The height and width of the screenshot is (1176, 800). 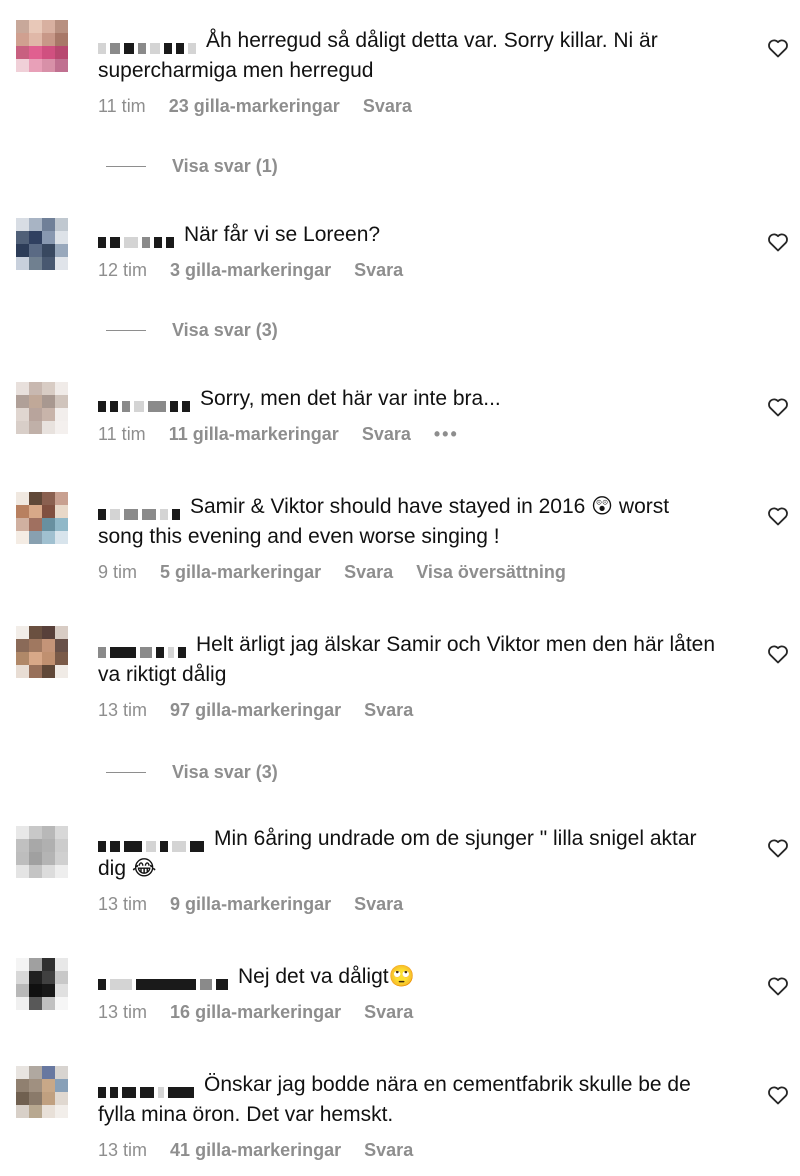 I want to click on likes-count: 9 gilla-markeringar, so click(x=250, y=904).